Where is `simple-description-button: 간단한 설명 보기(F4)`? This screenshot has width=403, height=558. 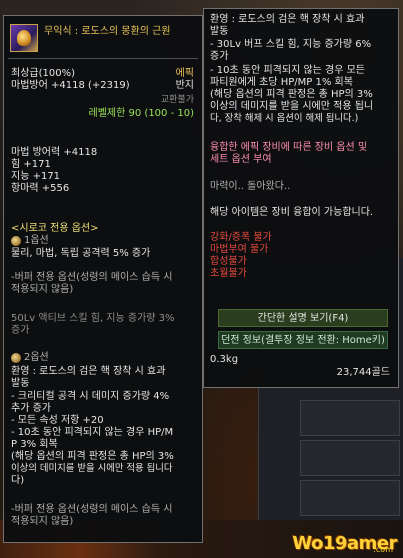 simple-description-button: 간단한 설명 보기(F4) is located at coordinates (303, 318).